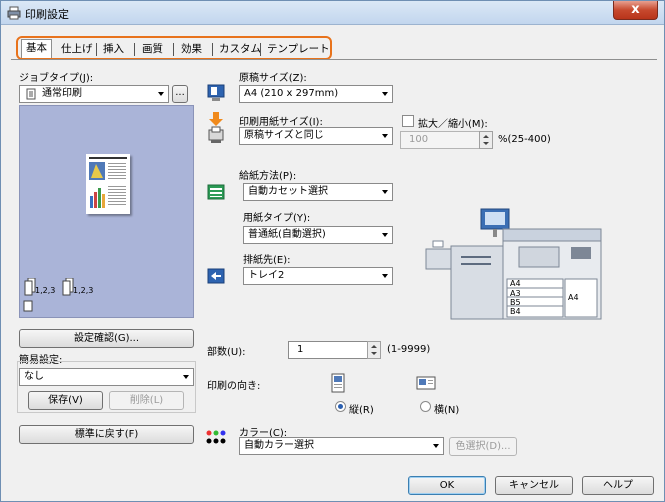 This screenshot has width=665, height=502. Describe the element at coordinates (298, 49) in the screenshot. I see `tab-template: テンプレート` at that location.